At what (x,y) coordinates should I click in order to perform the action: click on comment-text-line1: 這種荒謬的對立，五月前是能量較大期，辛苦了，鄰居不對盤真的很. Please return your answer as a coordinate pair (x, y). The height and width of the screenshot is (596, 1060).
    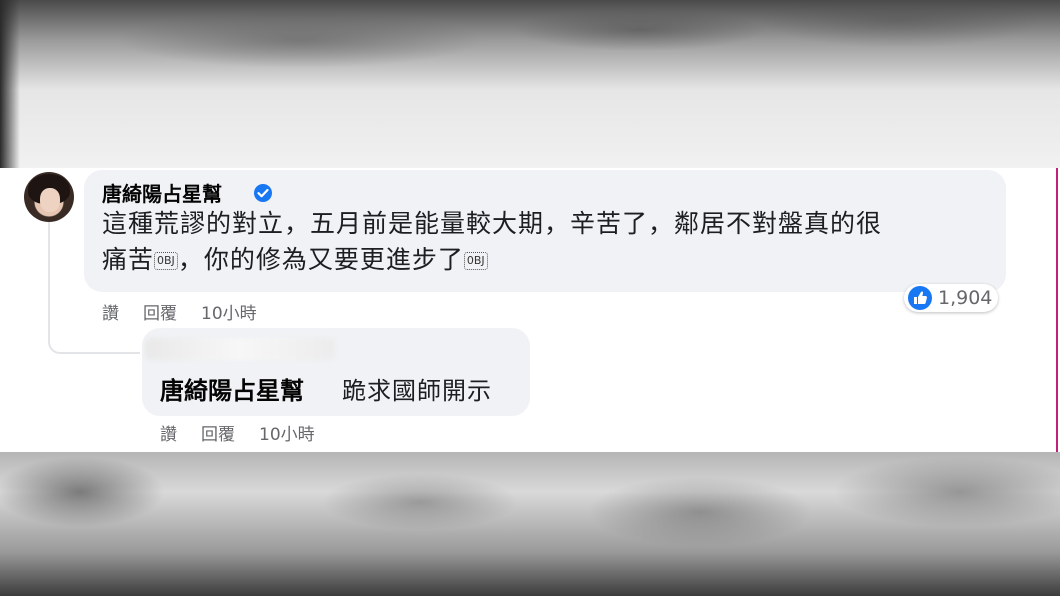
    Looking at the image, I should click on (492, 223).